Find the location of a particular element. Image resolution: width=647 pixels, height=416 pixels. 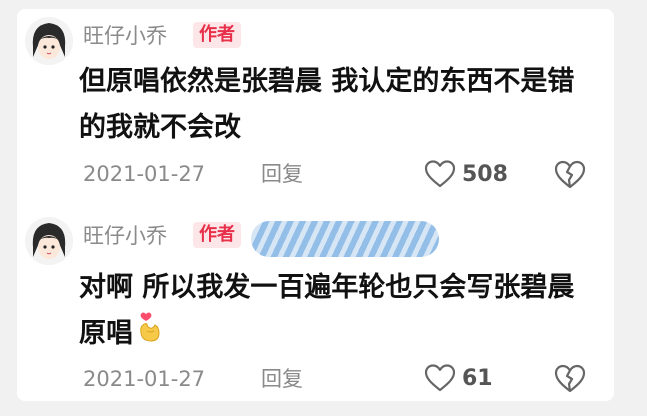

redacted-mask is located at coordinates (345, 239).